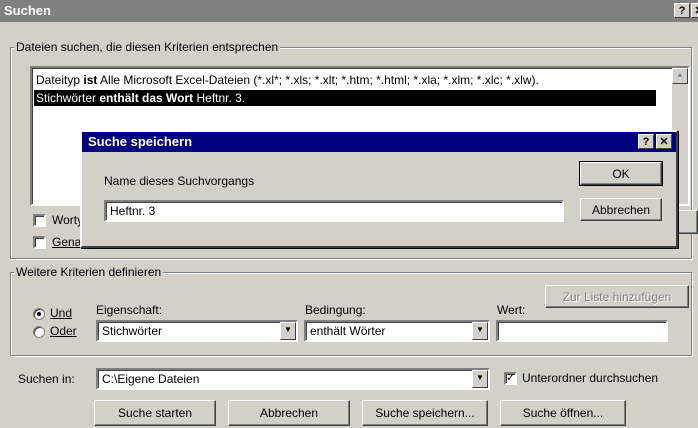 This screenshot has height=428, width=698. Describe the element at coordinates (590, 378) in the screenshot. I see `subfolders-label: Unterordner durchsuchen` at that location.